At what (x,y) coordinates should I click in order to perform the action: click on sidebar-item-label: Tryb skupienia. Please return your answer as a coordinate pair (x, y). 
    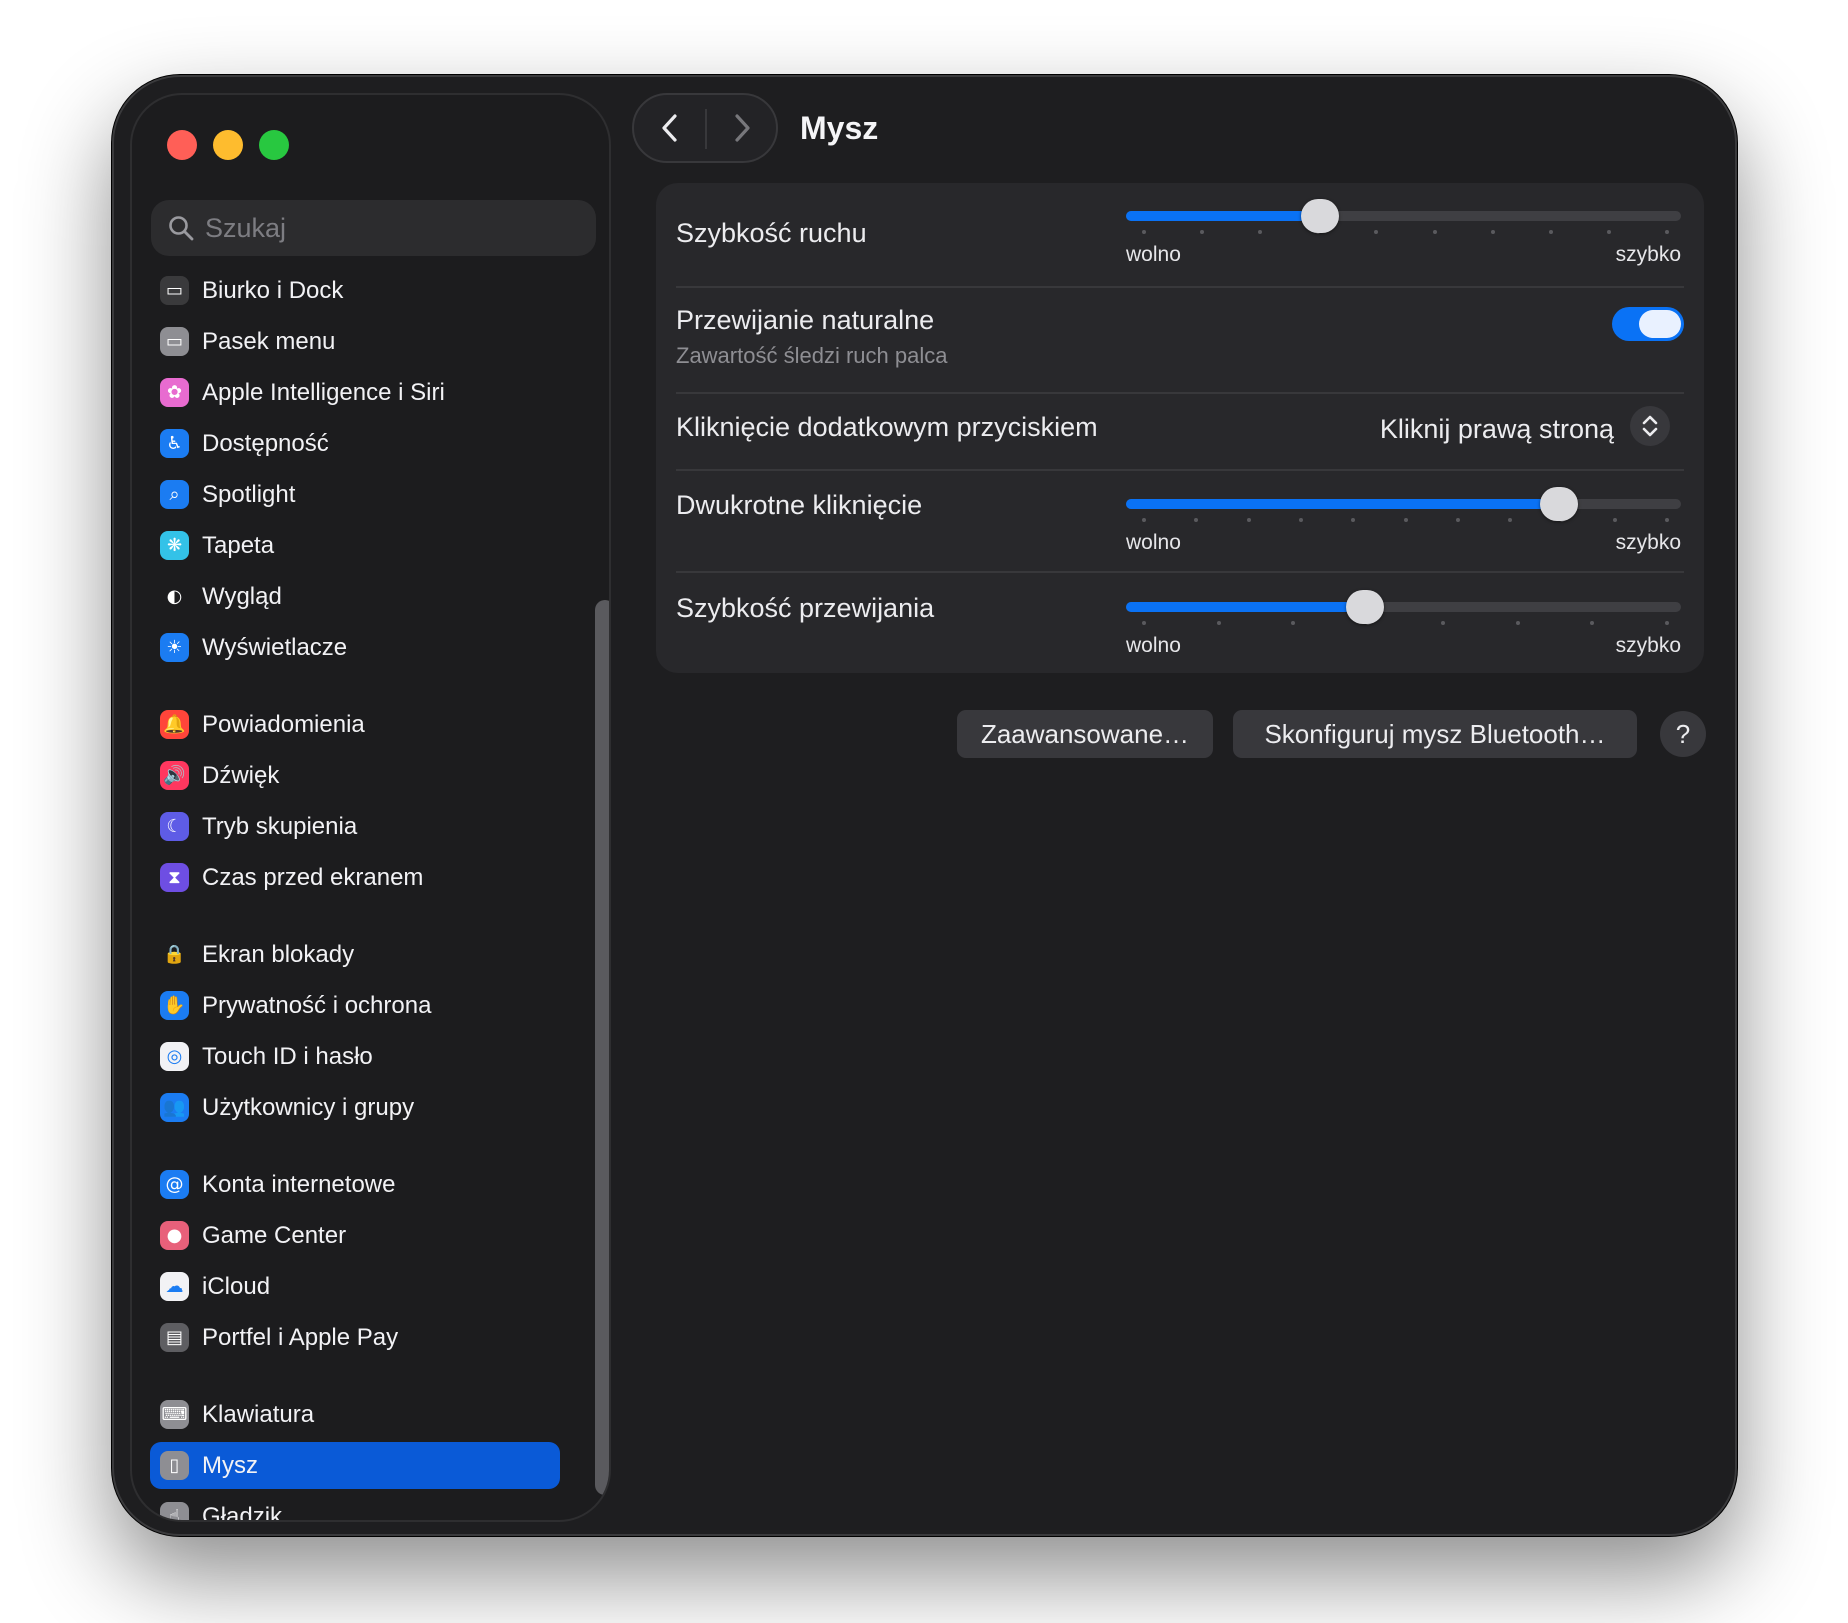
    Looking at the image, I should click on (280, 826).